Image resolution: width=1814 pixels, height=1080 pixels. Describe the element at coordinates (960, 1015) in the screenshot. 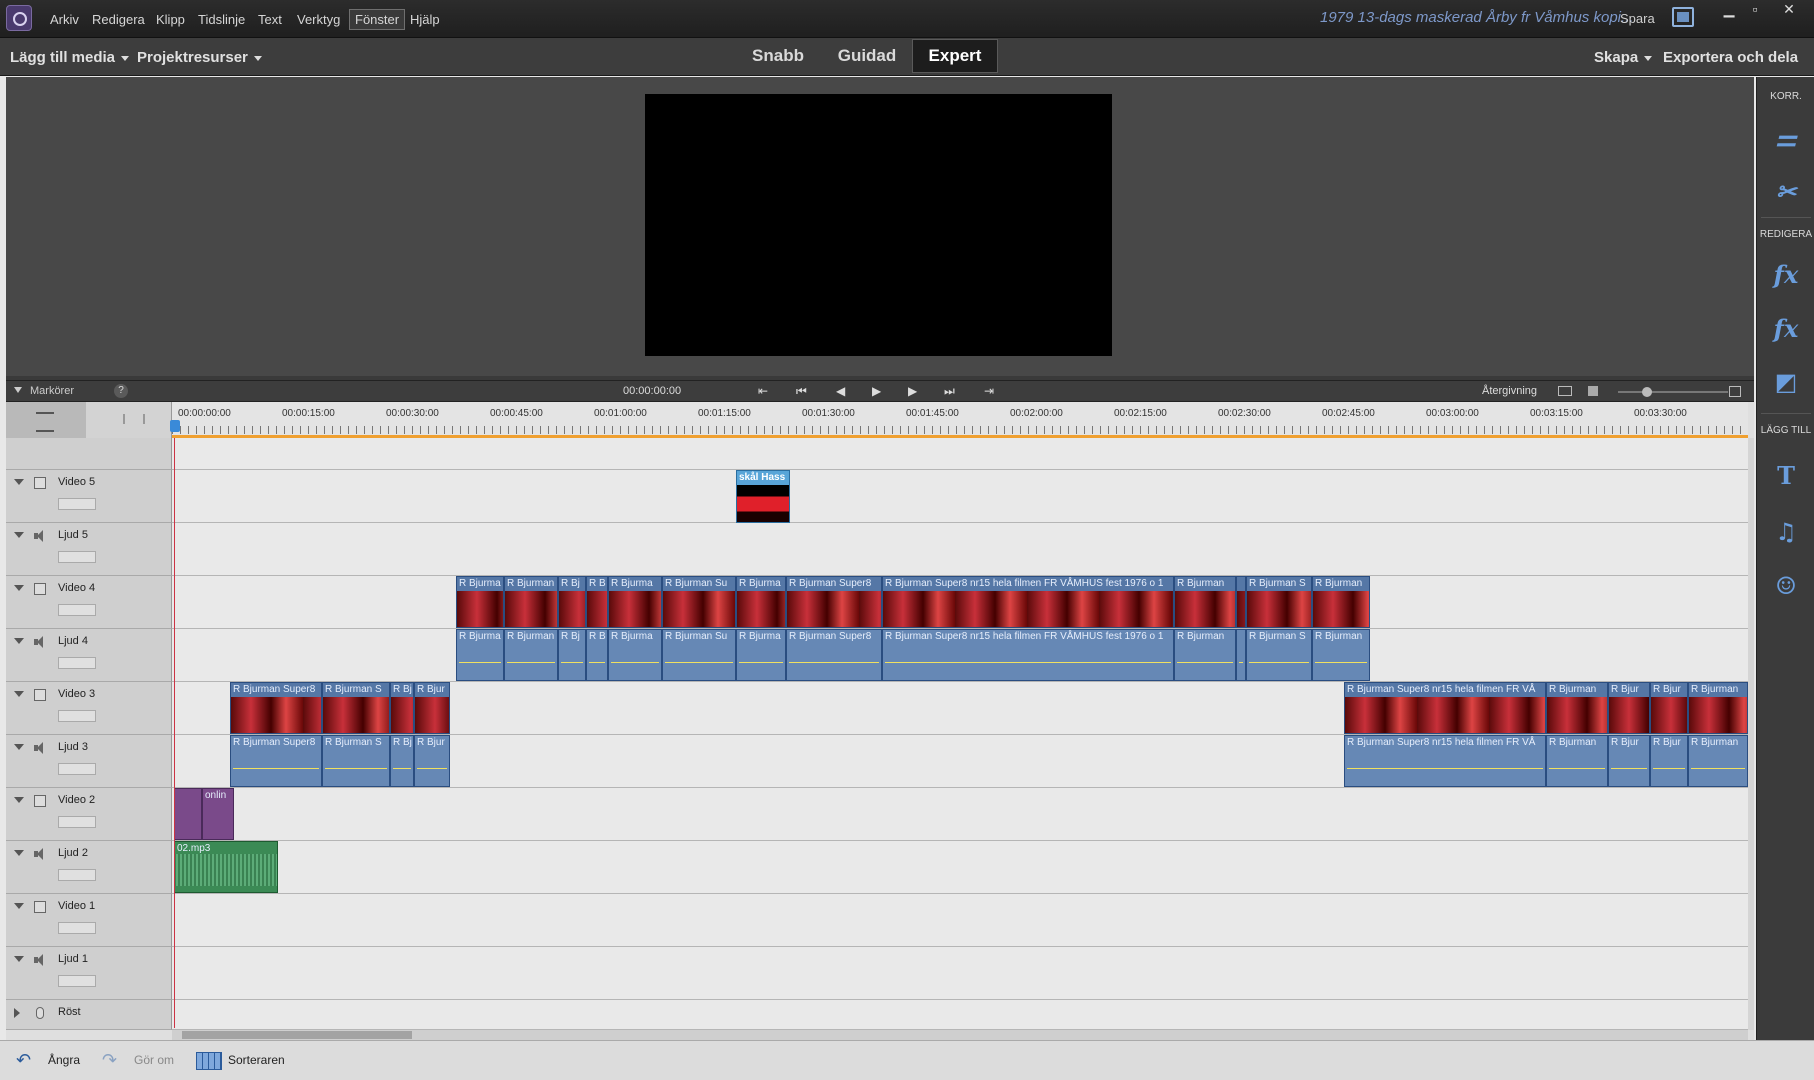

I see `track-lane-voice` at that location.